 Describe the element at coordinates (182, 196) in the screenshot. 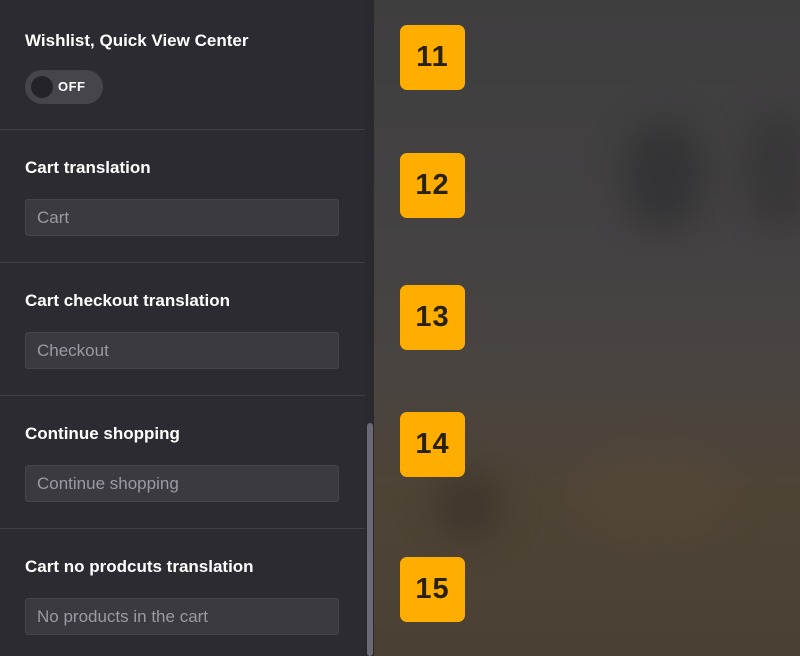

I see `setting-cart-translation: Cart translation` at that location.